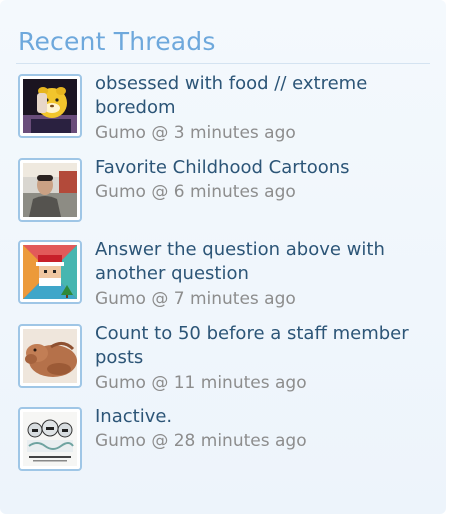 The image size is (450, 528). I want to click on thread-meta: Gumo @ 3 minutes ago, so click(195, 133).